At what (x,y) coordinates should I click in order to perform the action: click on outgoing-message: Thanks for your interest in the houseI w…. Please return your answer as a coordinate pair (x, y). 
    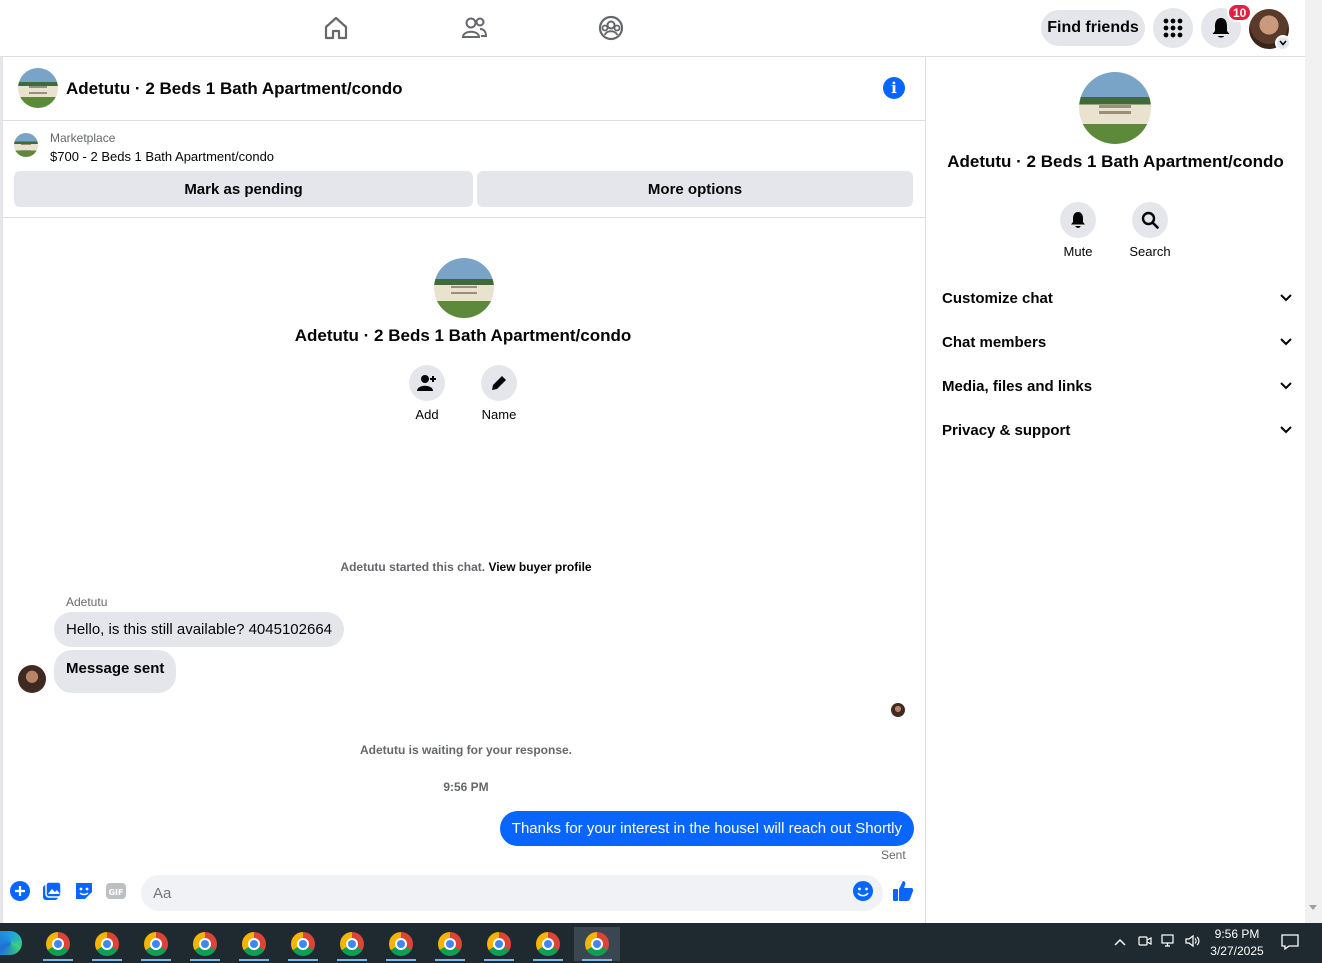
    Looking at the image, I should click on (706, 828).